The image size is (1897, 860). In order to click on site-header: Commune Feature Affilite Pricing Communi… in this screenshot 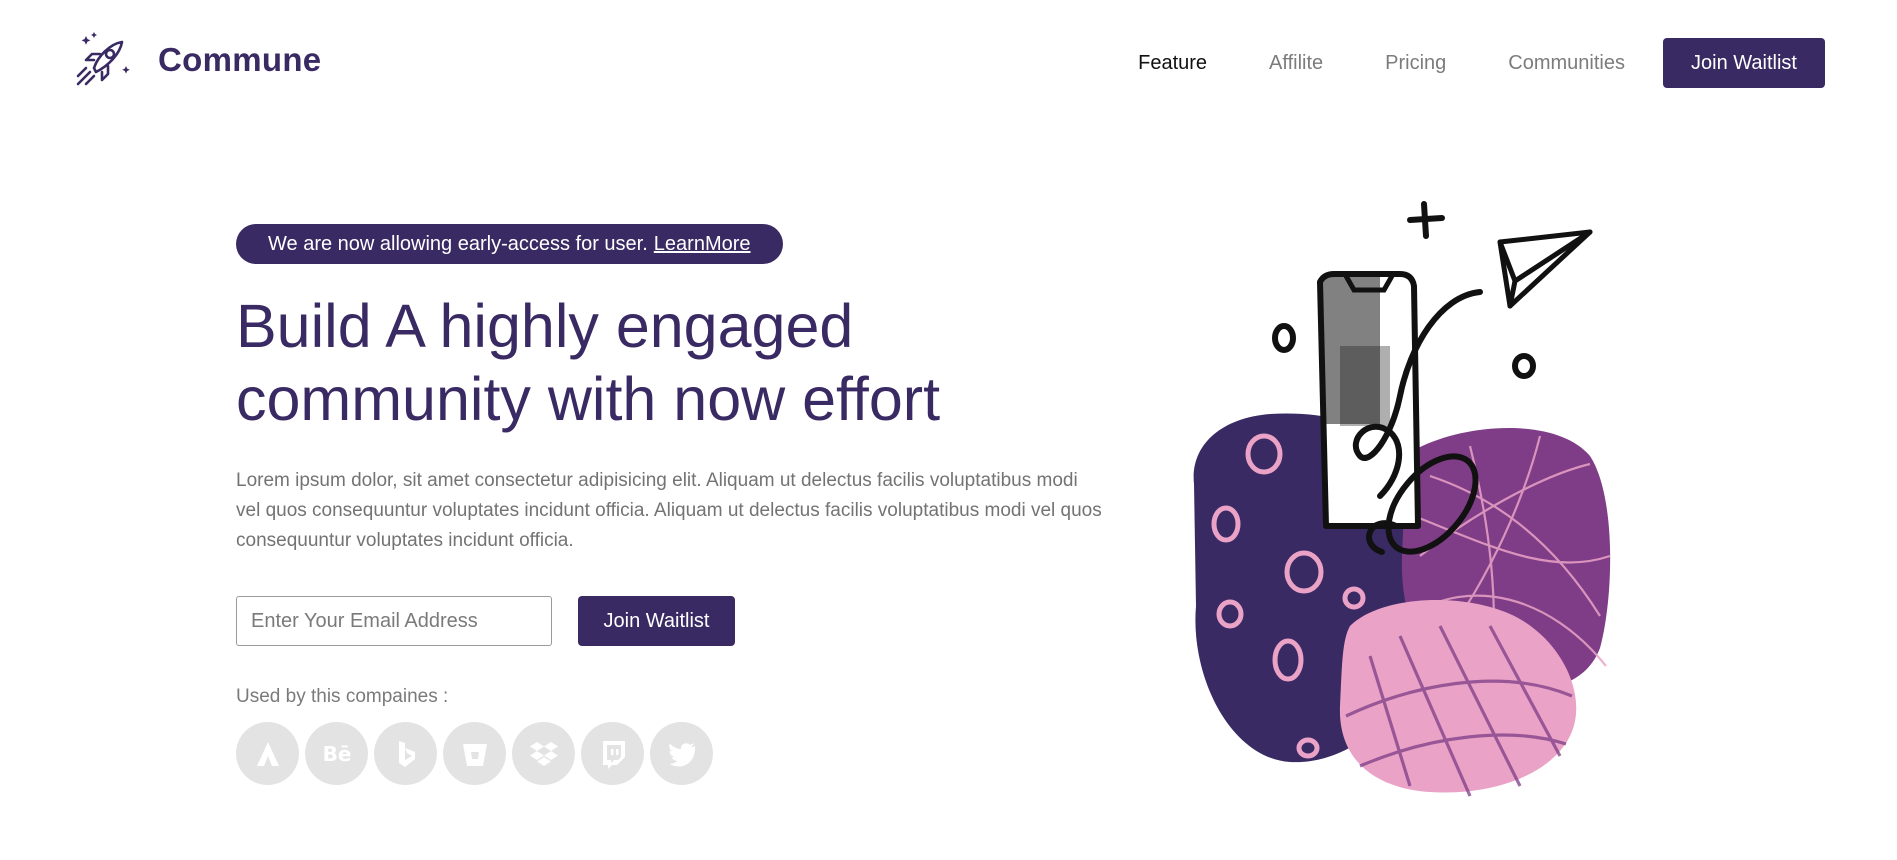, I will do `click(948, 63)`.